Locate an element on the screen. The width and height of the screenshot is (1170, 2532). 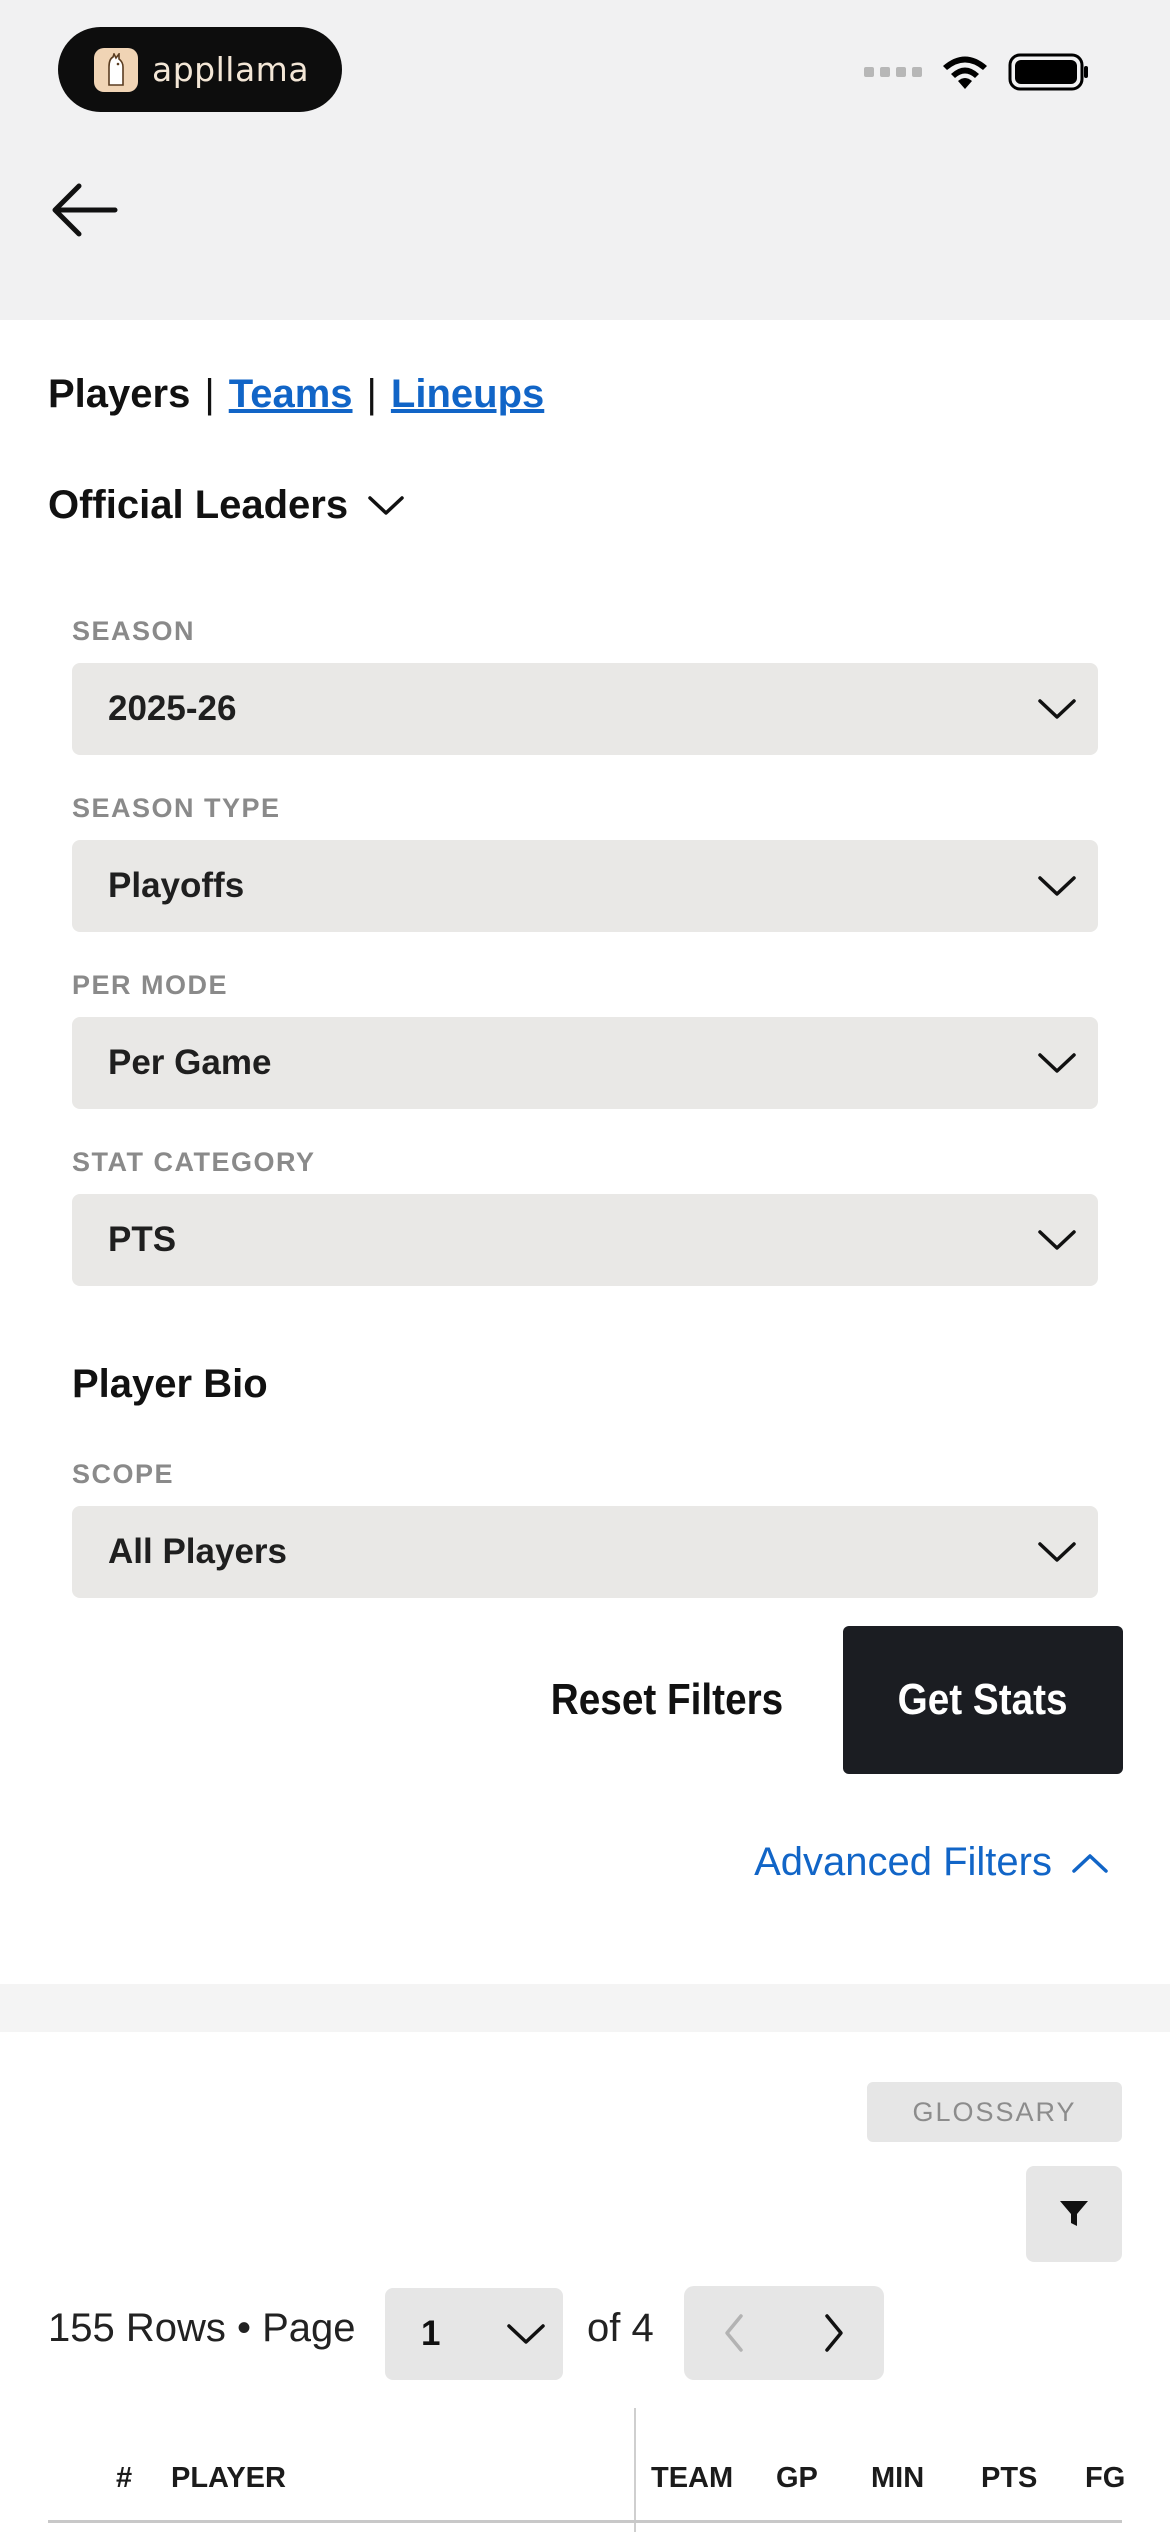
status-icons is located at coordinates (977, 72).